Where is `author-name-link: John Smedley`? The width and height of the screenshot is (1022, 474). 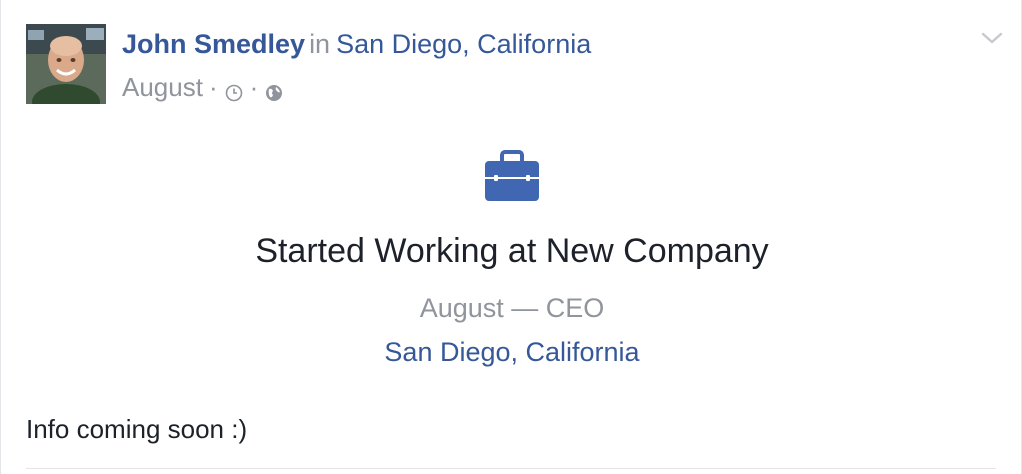 author-name-link: John Smedley is located at coordinates (213, 44).